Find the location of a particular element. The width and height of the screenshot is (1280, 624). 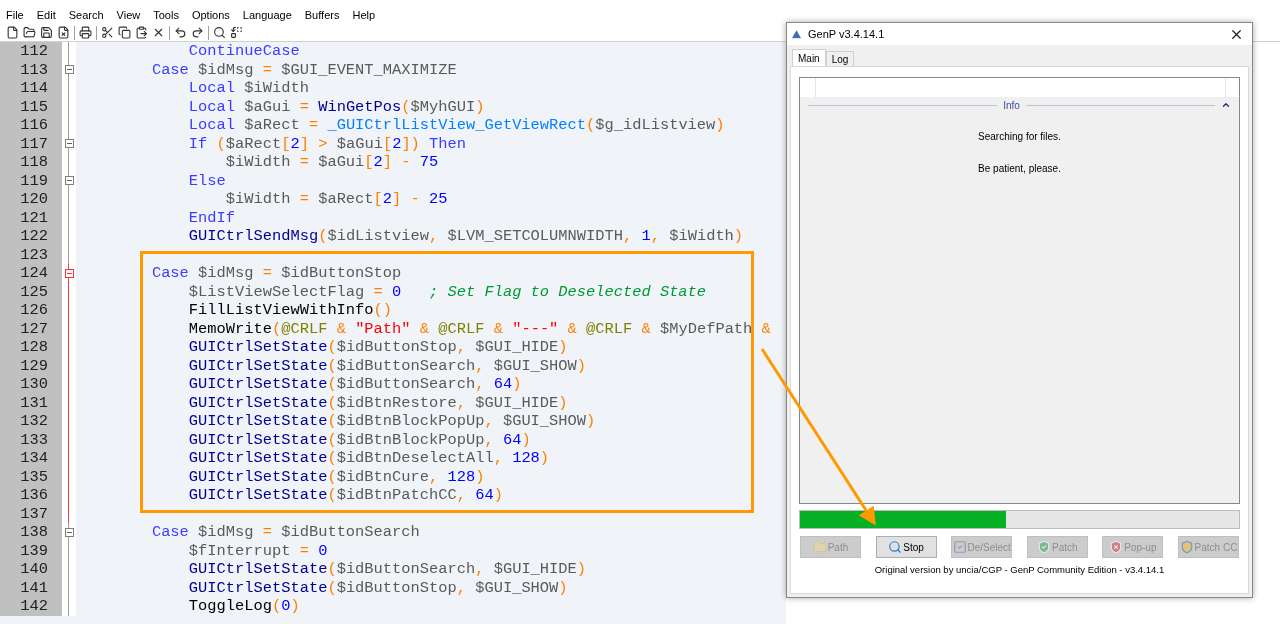

info-message: Be patient, please. is located at coordinates (1019, 169).